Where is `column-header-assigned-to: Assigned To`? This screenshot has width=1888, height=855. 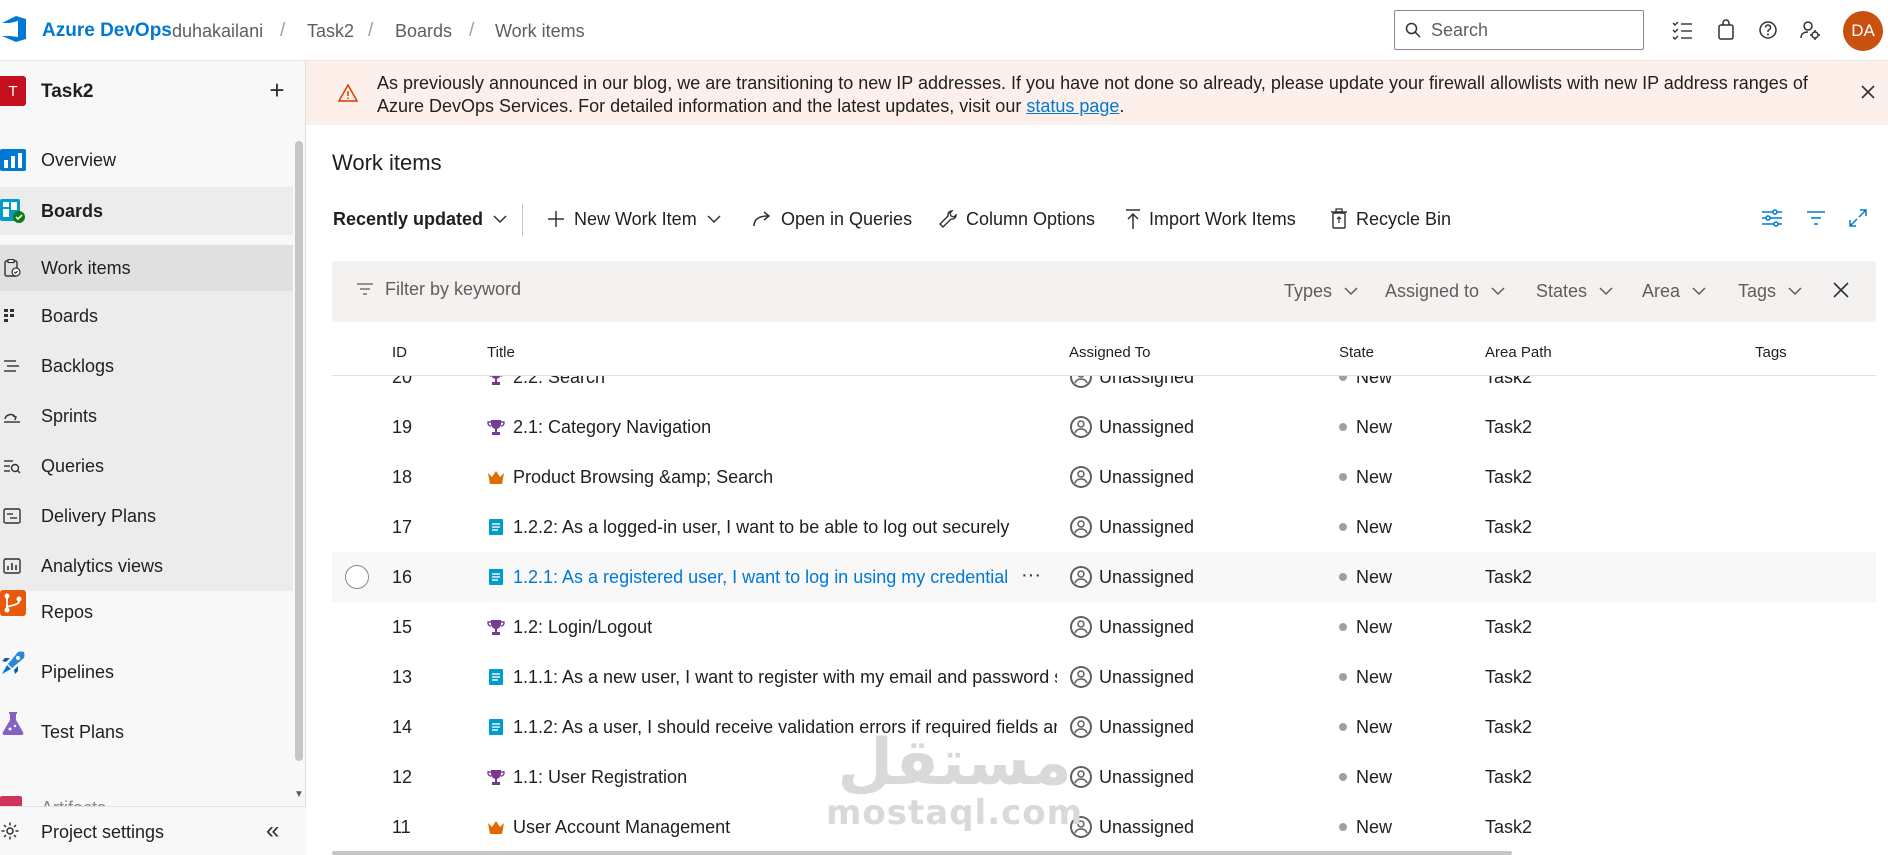
column-header-assigned-to: Assigned To is located at coordinates (1109, 352).